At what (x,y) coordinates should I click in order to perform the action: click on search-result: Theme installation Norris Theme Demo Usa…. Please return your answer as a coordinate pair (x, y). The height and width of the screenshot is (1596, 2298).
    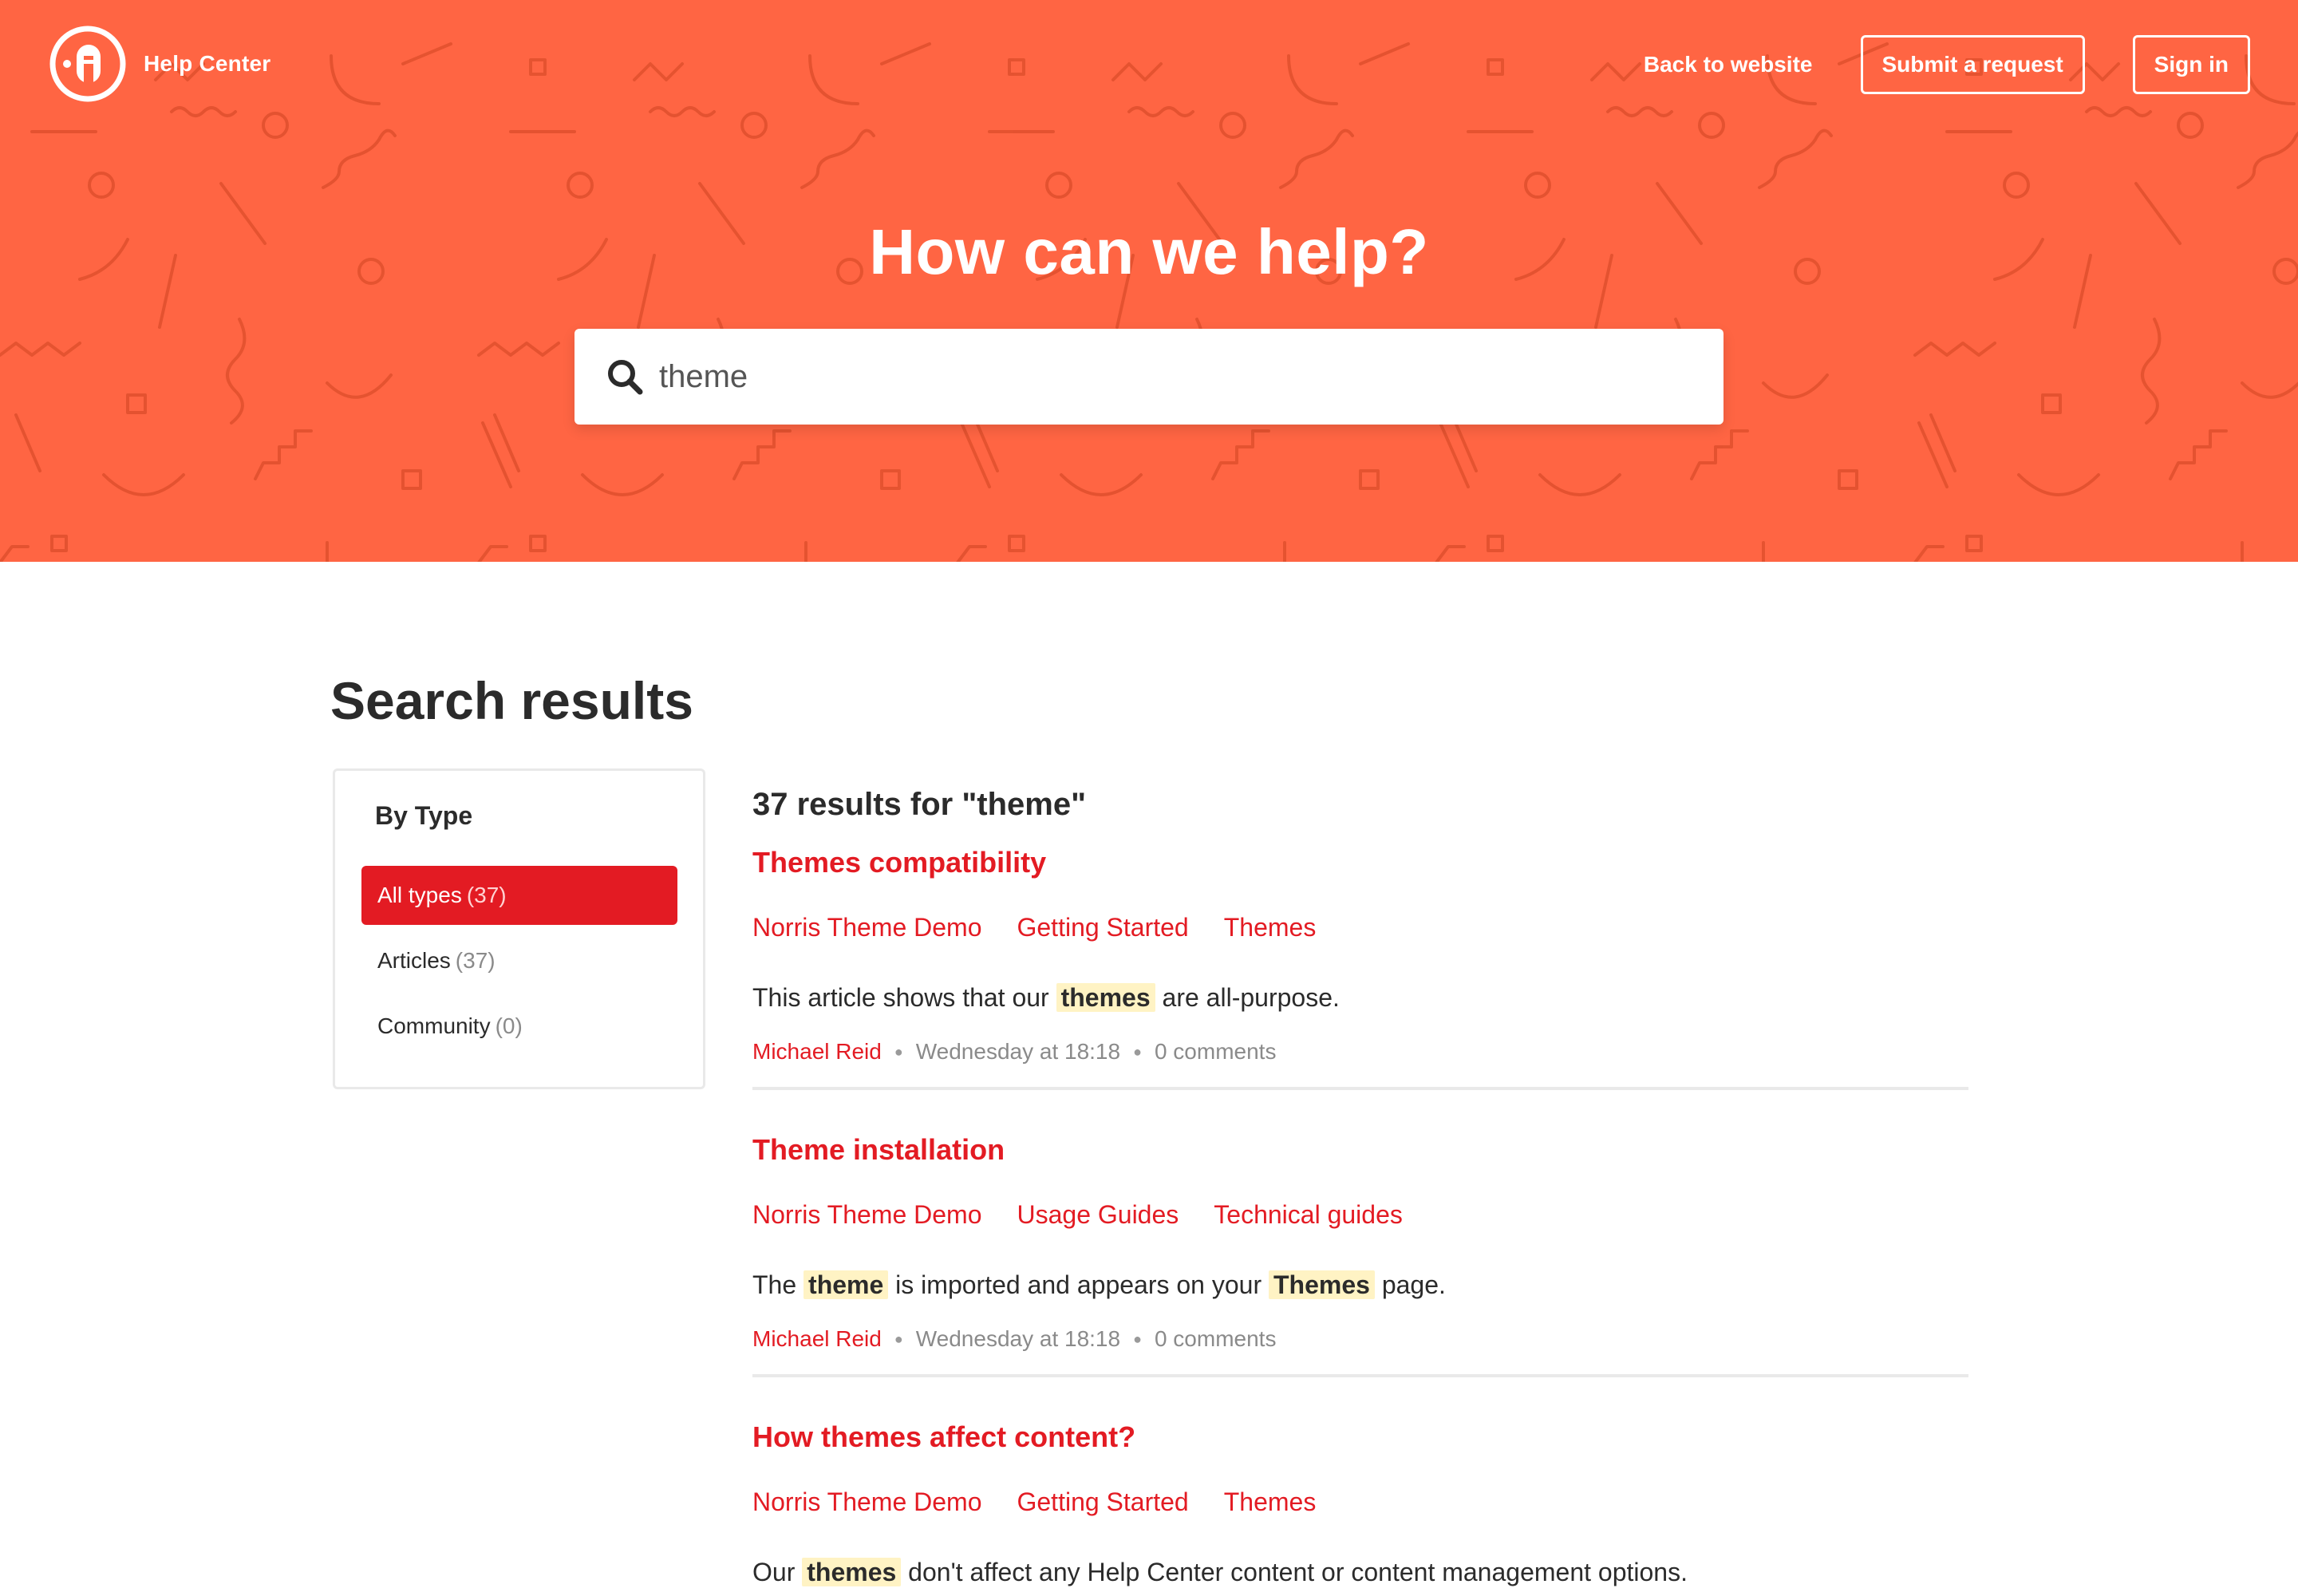
    Looking at the image, I should click on (1360, 1255).